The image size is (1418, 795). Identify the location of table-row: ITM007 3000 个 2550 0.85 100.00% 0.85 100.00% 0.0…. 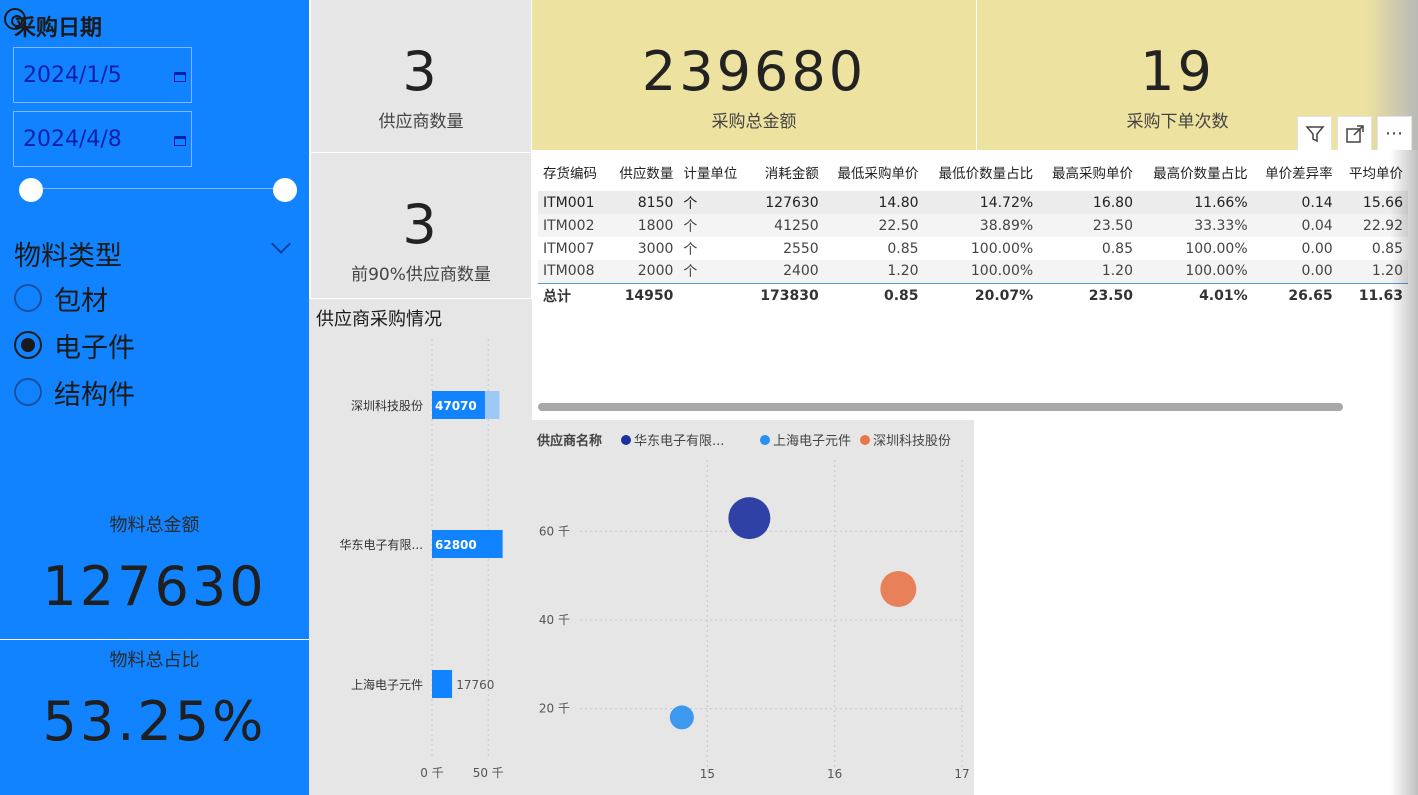
(973, 248).